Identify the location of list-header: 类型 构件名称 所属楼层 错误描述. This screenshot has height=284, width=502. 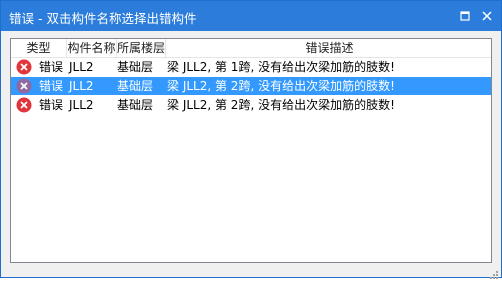
(251, 48).